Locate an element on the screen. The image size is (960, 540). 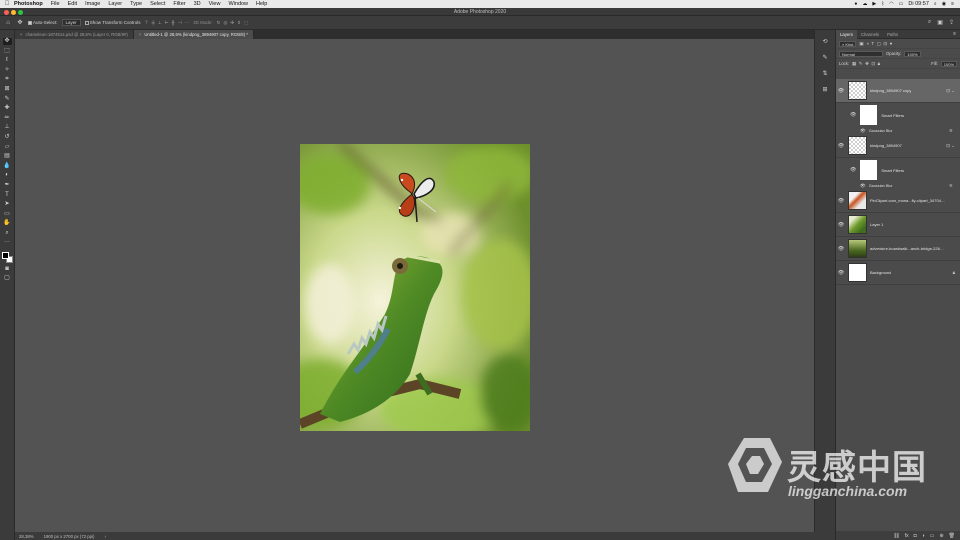
color-swatches is located at coordinates (7, 258).